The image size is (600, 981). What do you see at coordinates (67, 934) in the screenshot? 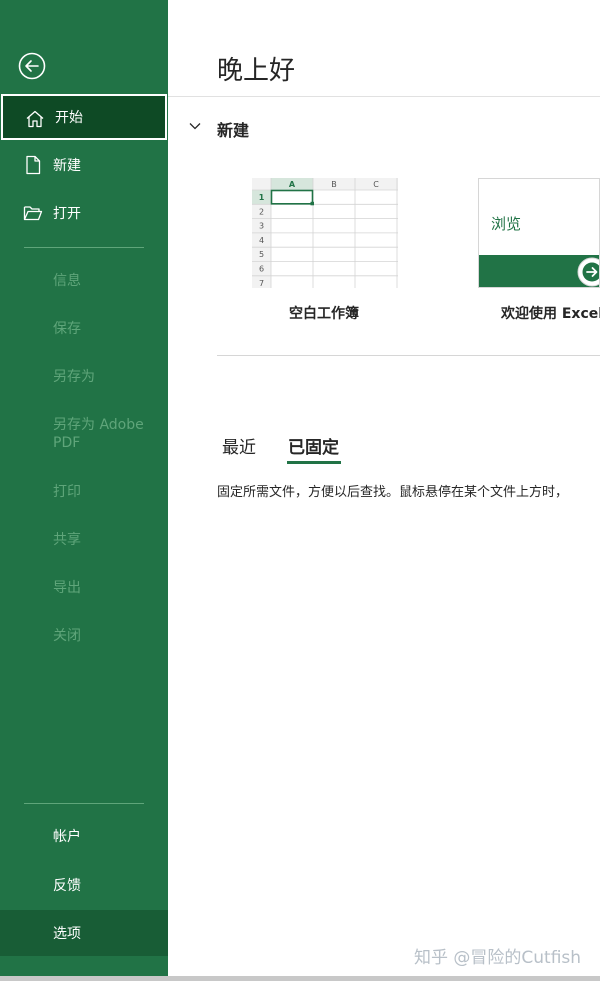
I see `nav-options-label: 选项` at bounding box center [67, 934].